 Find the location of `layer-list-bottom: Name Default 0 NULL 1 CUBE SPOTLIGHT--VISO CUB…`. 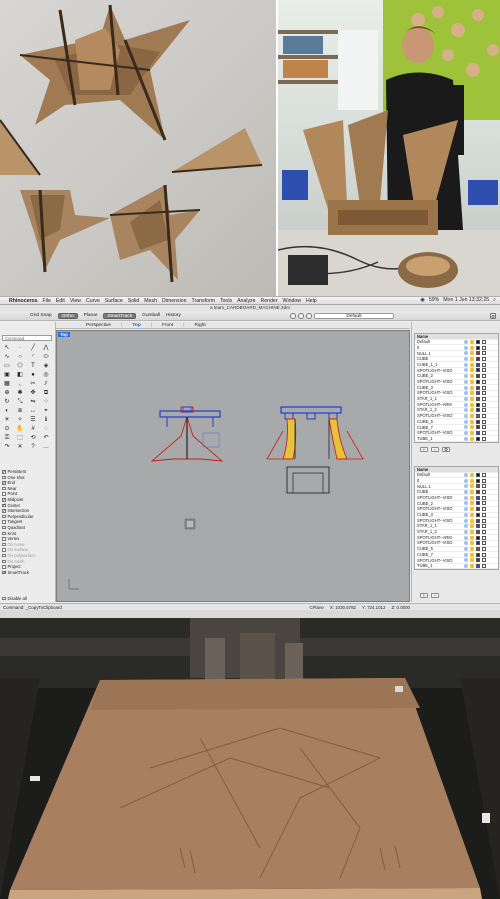

layer-list-bottom: Name Default 0 NULL 1 CUBE SPOTLIGHT--VISO CUB… is located at coordinates (456, 518).